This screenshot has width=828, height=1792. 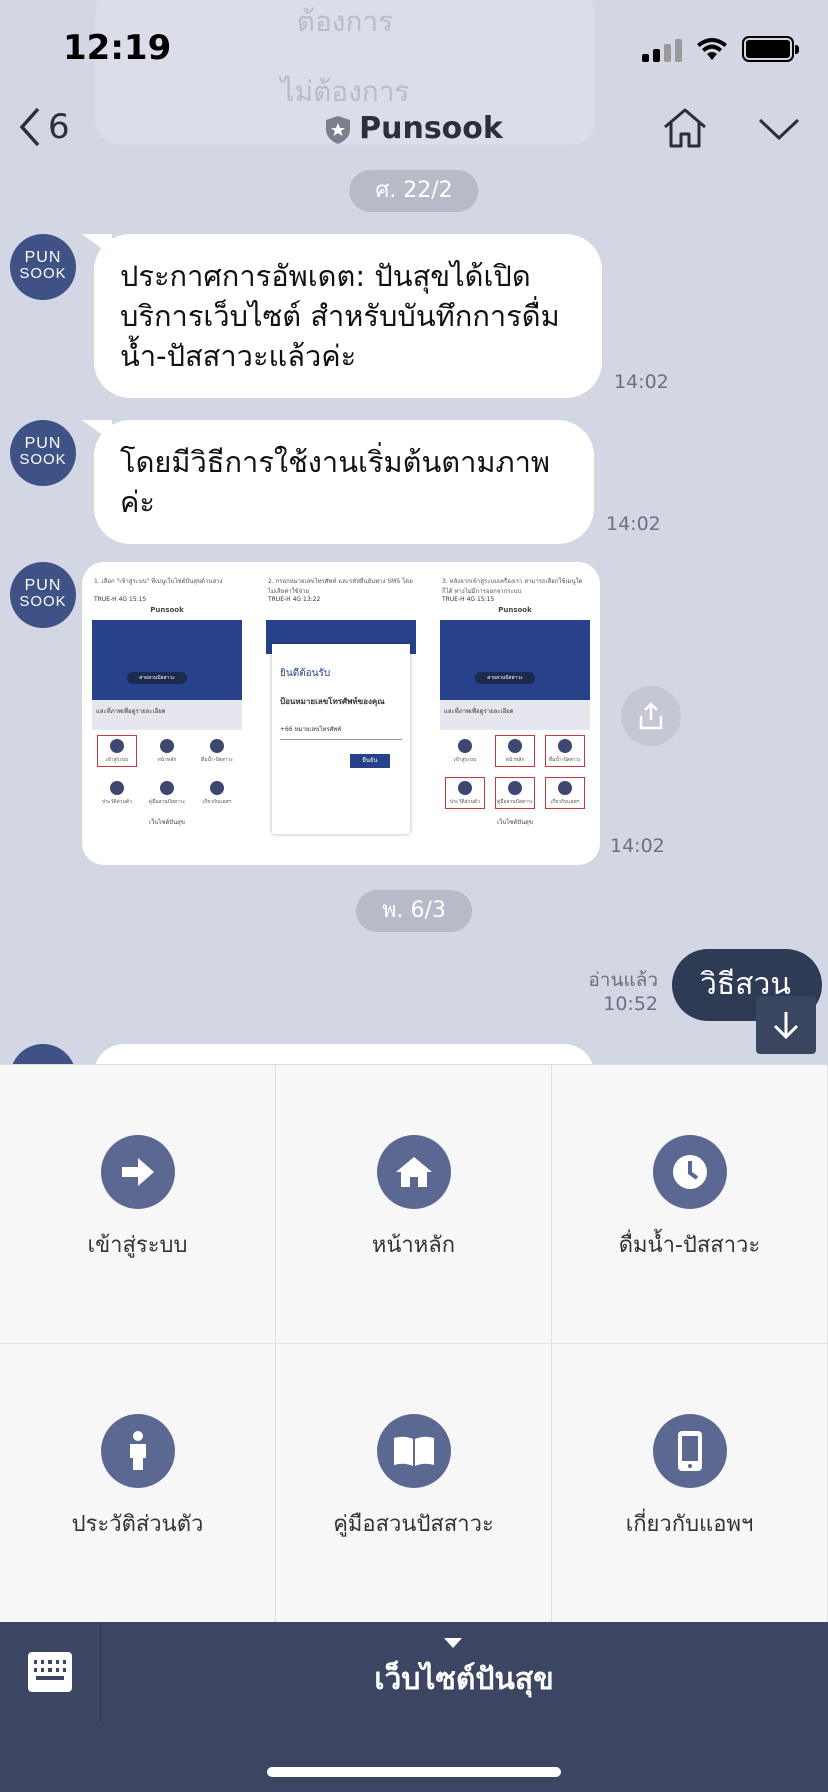 I want to click on read-receipt: อ่านแล้ว 10:52, so click(x=623, y=992).